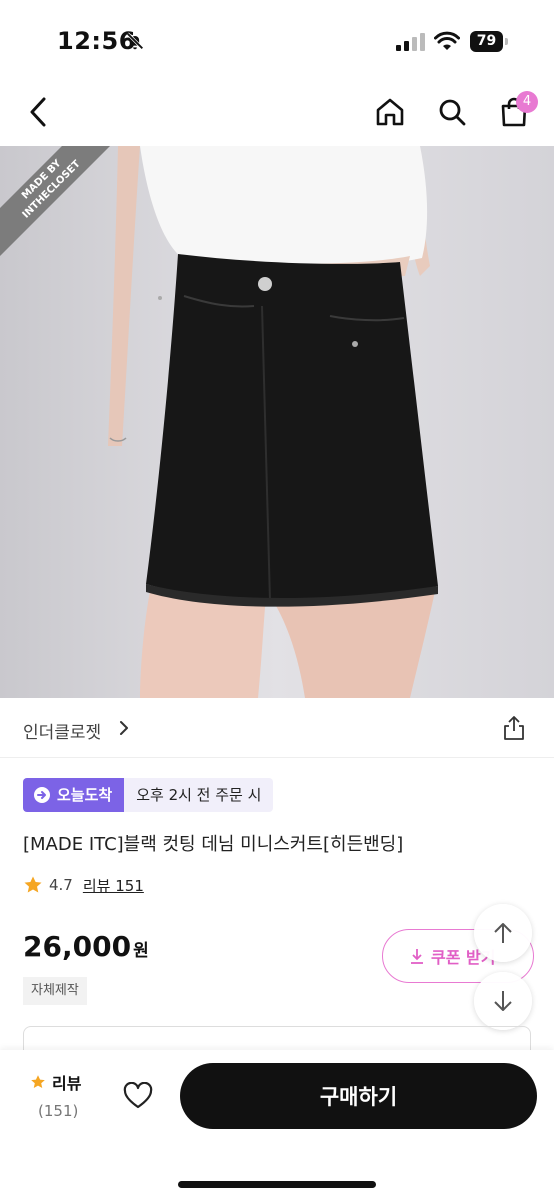 This screenshot has height=1200, width=554. I want to click on arrow-up-icon, so click(503, 933).